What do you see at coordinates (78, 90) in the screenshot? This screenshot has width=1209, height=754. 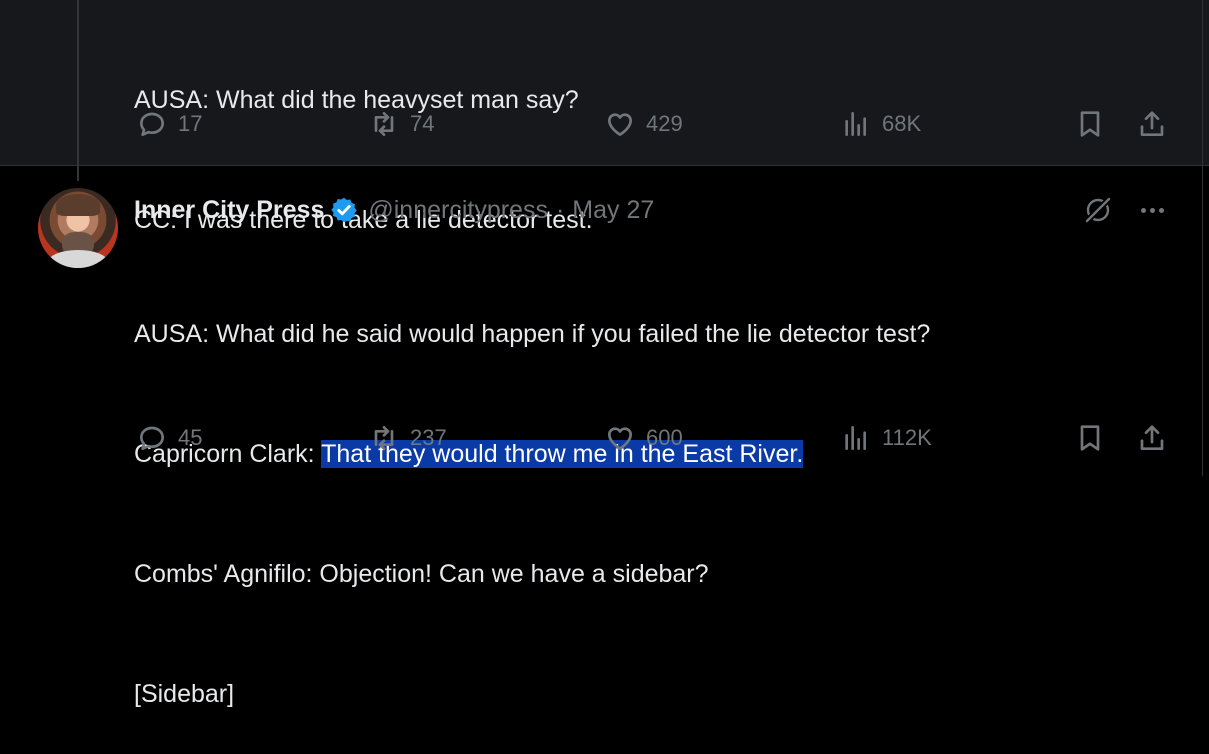 I see `thread-line` at bounding box center [78, 90].